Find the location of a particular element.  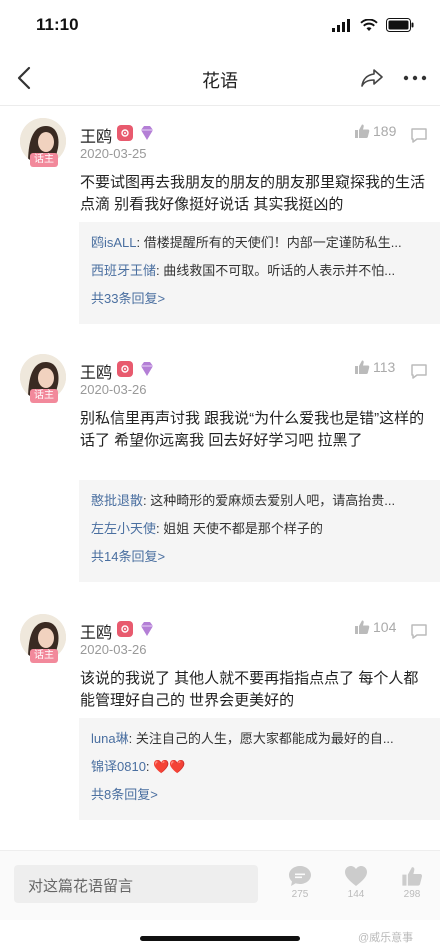

wifi-icon is located at coordinates (369, 24).